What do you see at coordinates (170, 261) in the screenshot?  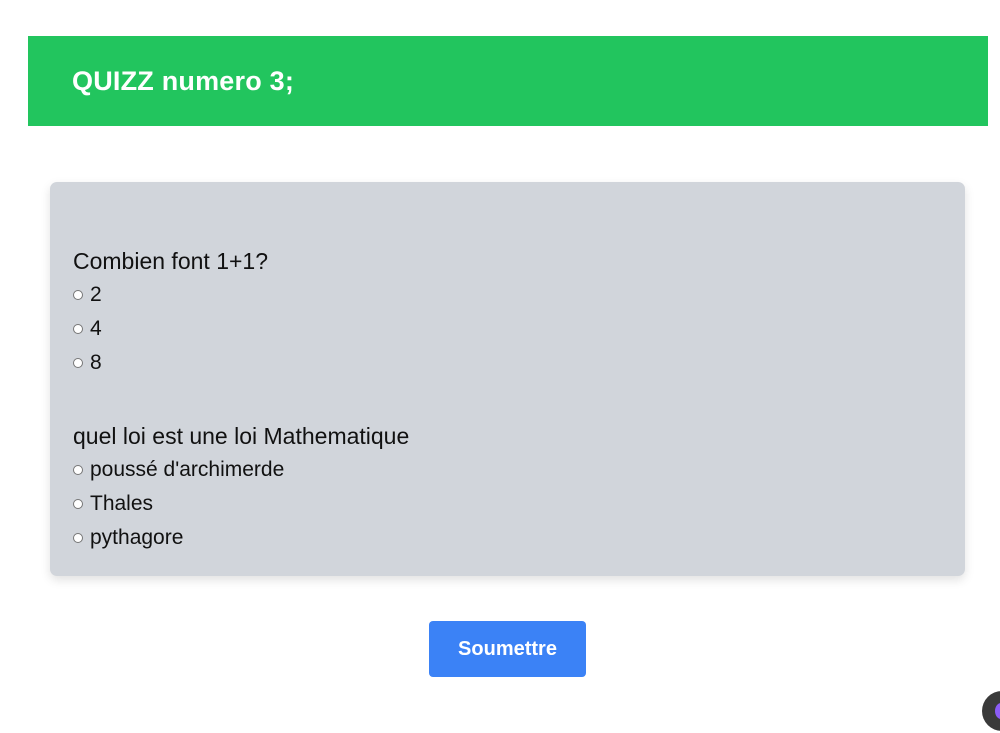 I see `question-text: Combien font 1+1?` at bounding box center [170, 261].